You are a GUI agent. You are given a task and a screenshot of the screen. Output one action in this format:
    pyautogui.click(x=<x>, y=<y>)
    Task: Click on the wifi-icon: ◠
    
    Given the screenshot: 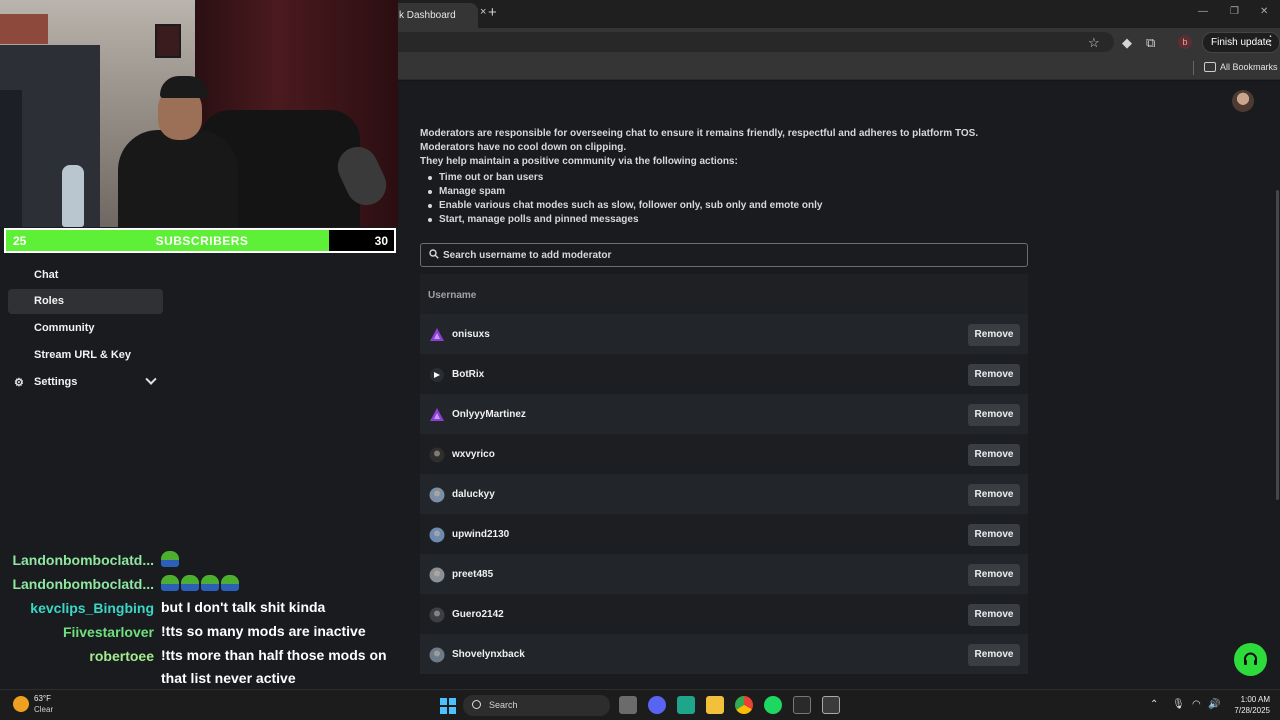 What is the action you would take?
    pyautogui.click(x=1196, y=704)
    